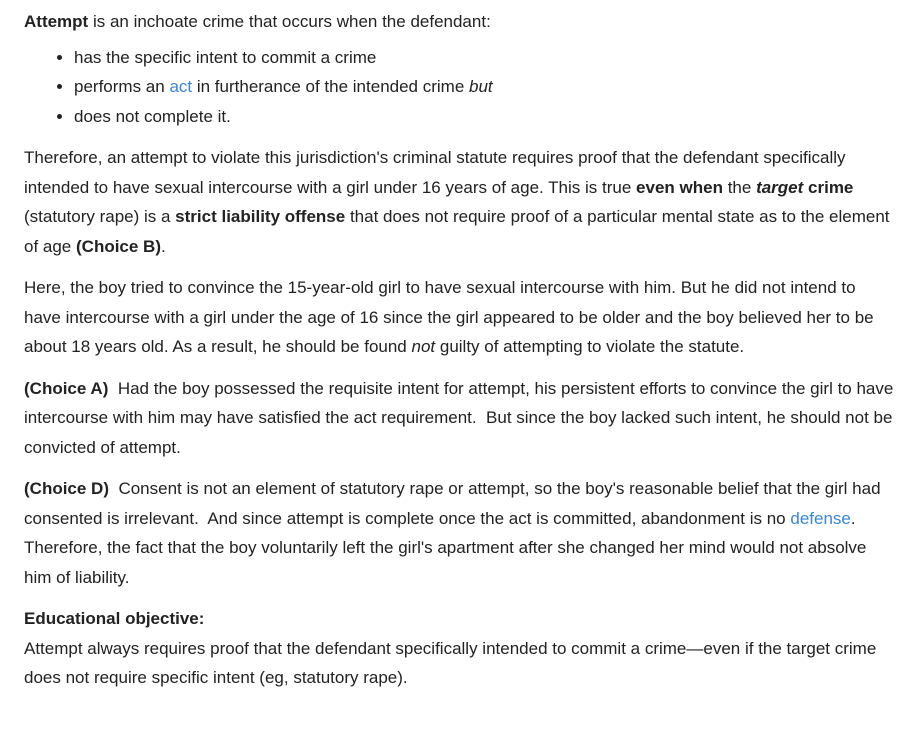  I want to click on act-link: act, so click(180, 86).